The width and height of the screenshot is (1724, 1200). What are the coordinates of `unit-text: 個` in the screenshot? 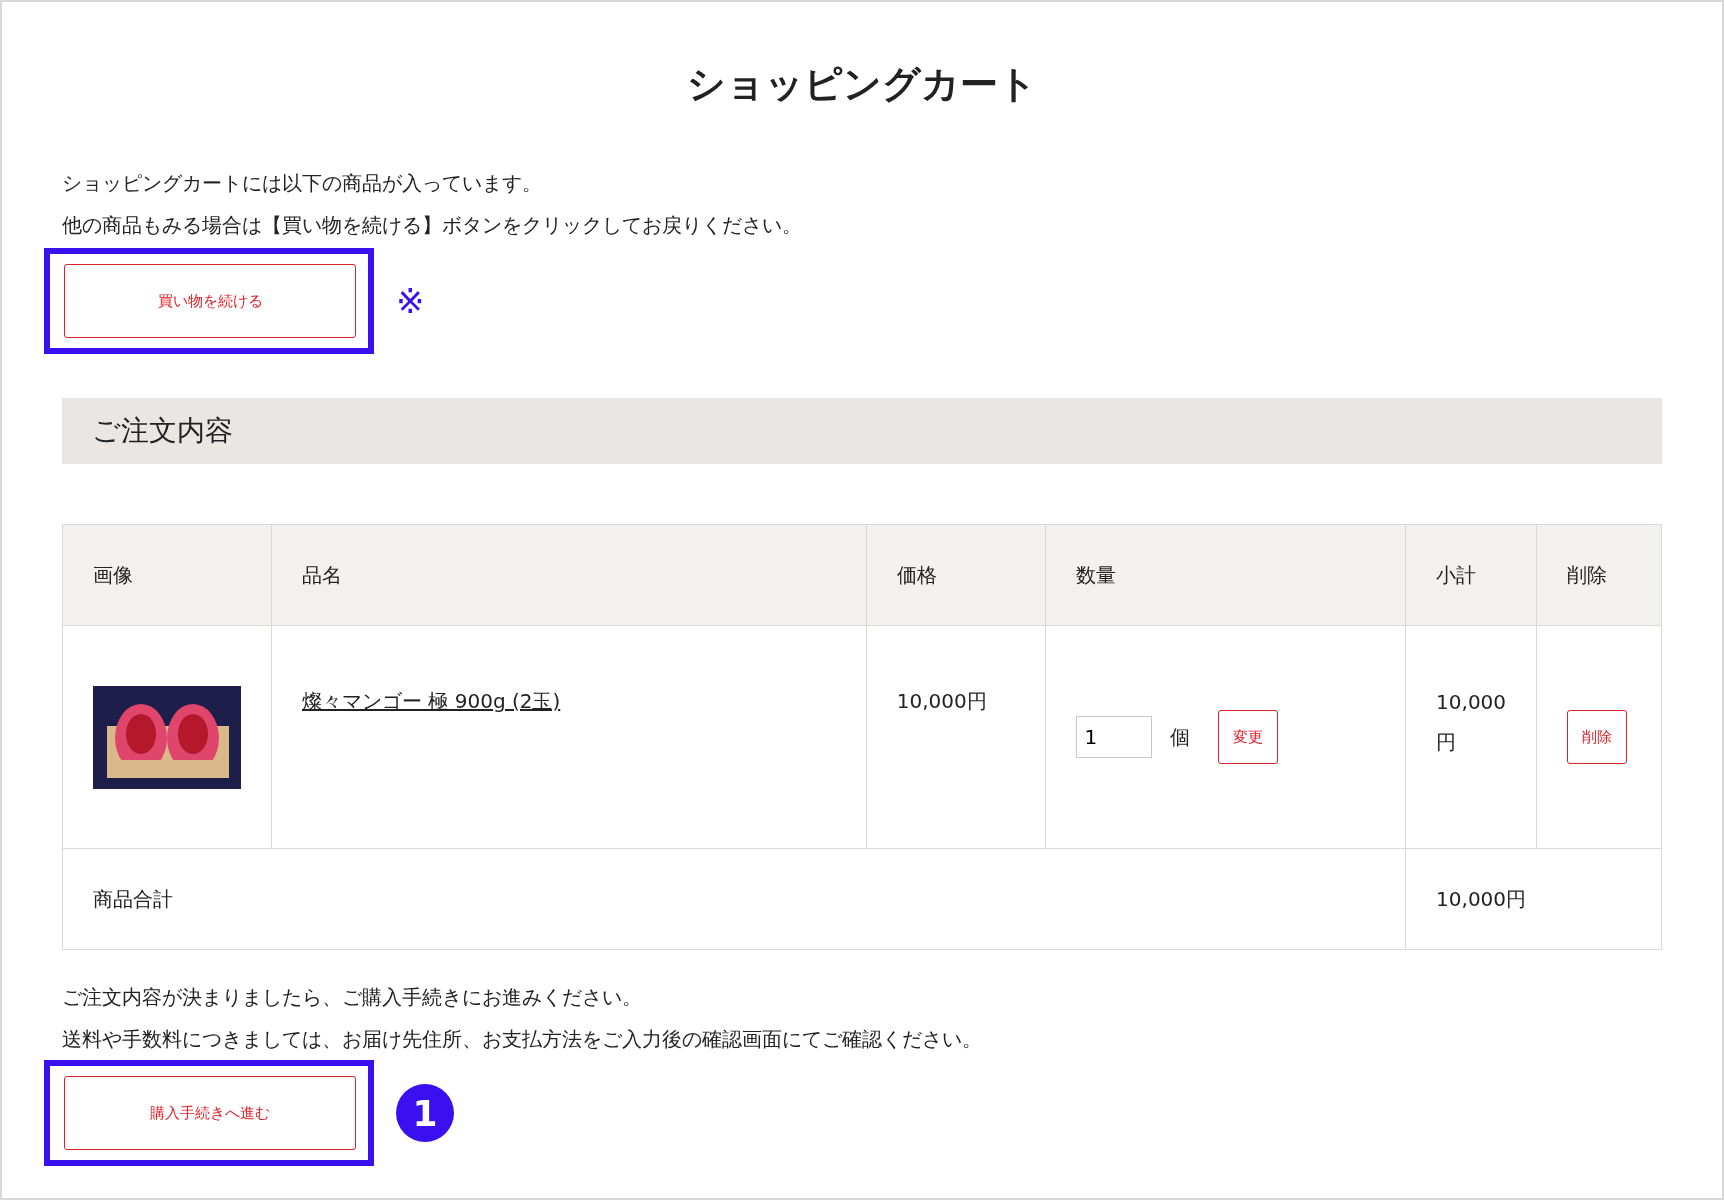 It's located at (1179, 737).